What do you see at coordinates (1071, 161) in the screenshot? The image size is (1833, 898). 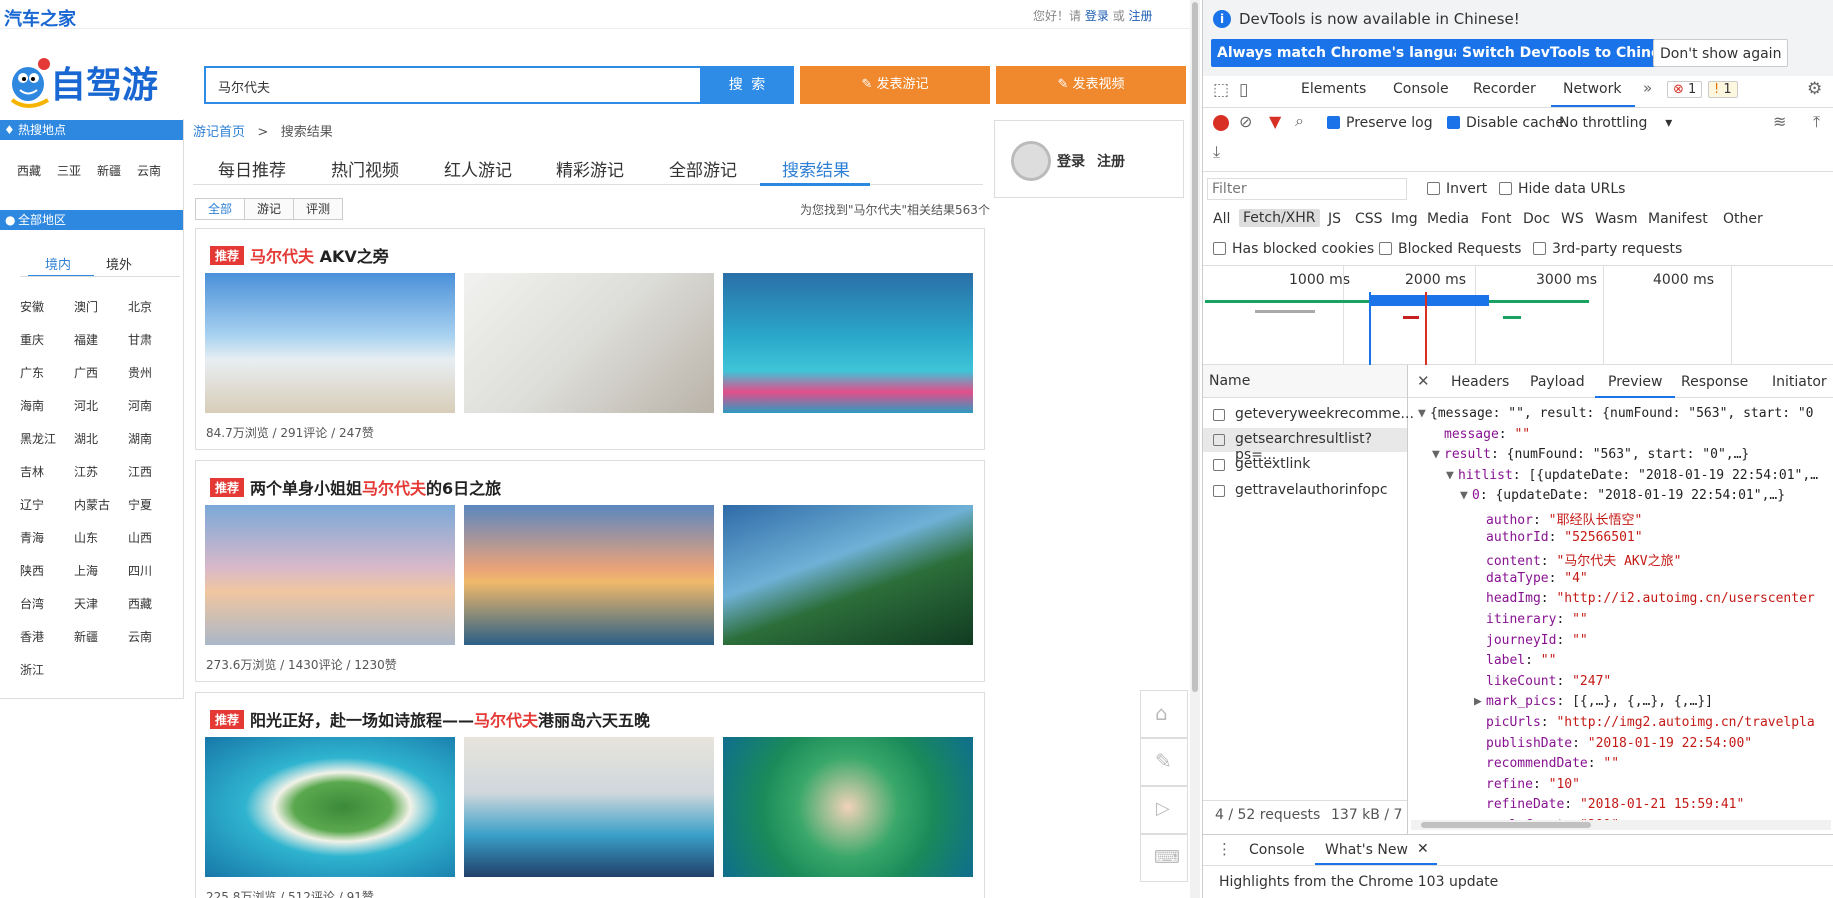 I see `login-link: 登录` at bounding box center [1071, 161].